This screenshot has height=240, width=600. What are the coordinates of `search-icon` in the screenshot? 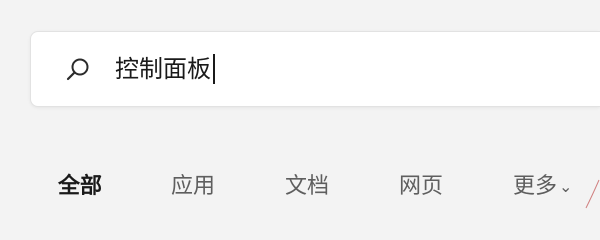 It's located at (77, 69).